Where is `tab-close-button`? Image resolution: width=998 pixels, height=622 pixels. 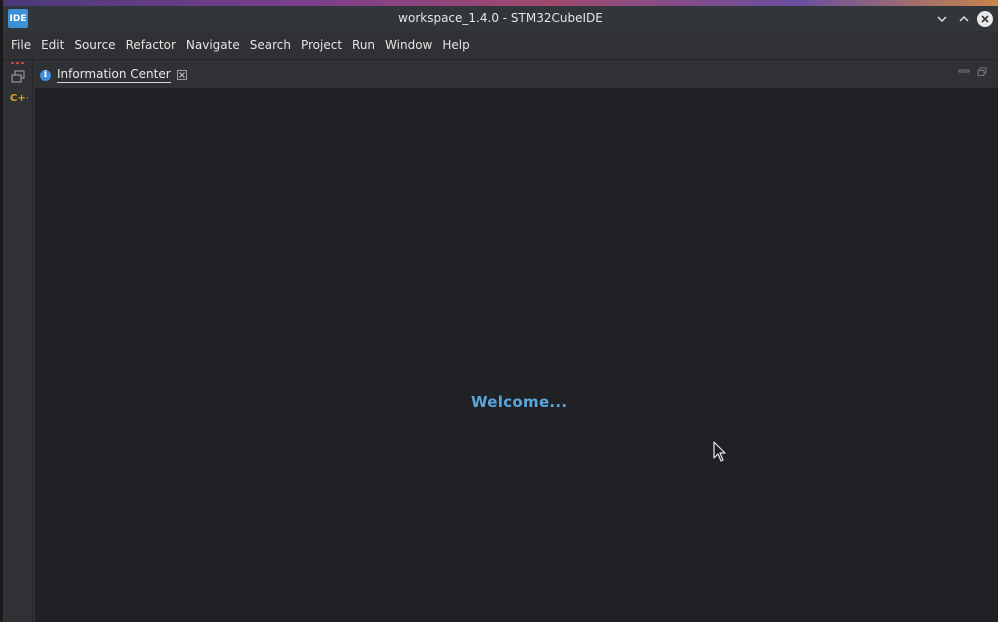
tab-close-button is located at coordinates (181, 75).